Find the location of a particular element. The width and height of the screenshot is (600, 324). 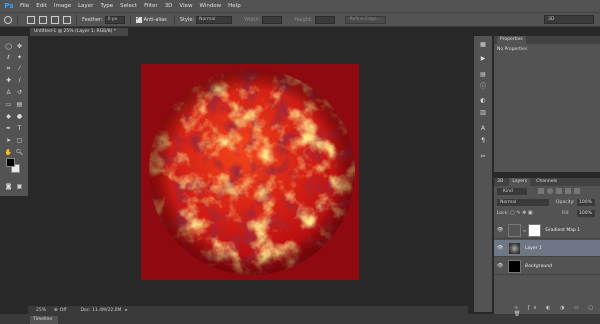

lock-label: Lock: is located at coordinates (503, 213).